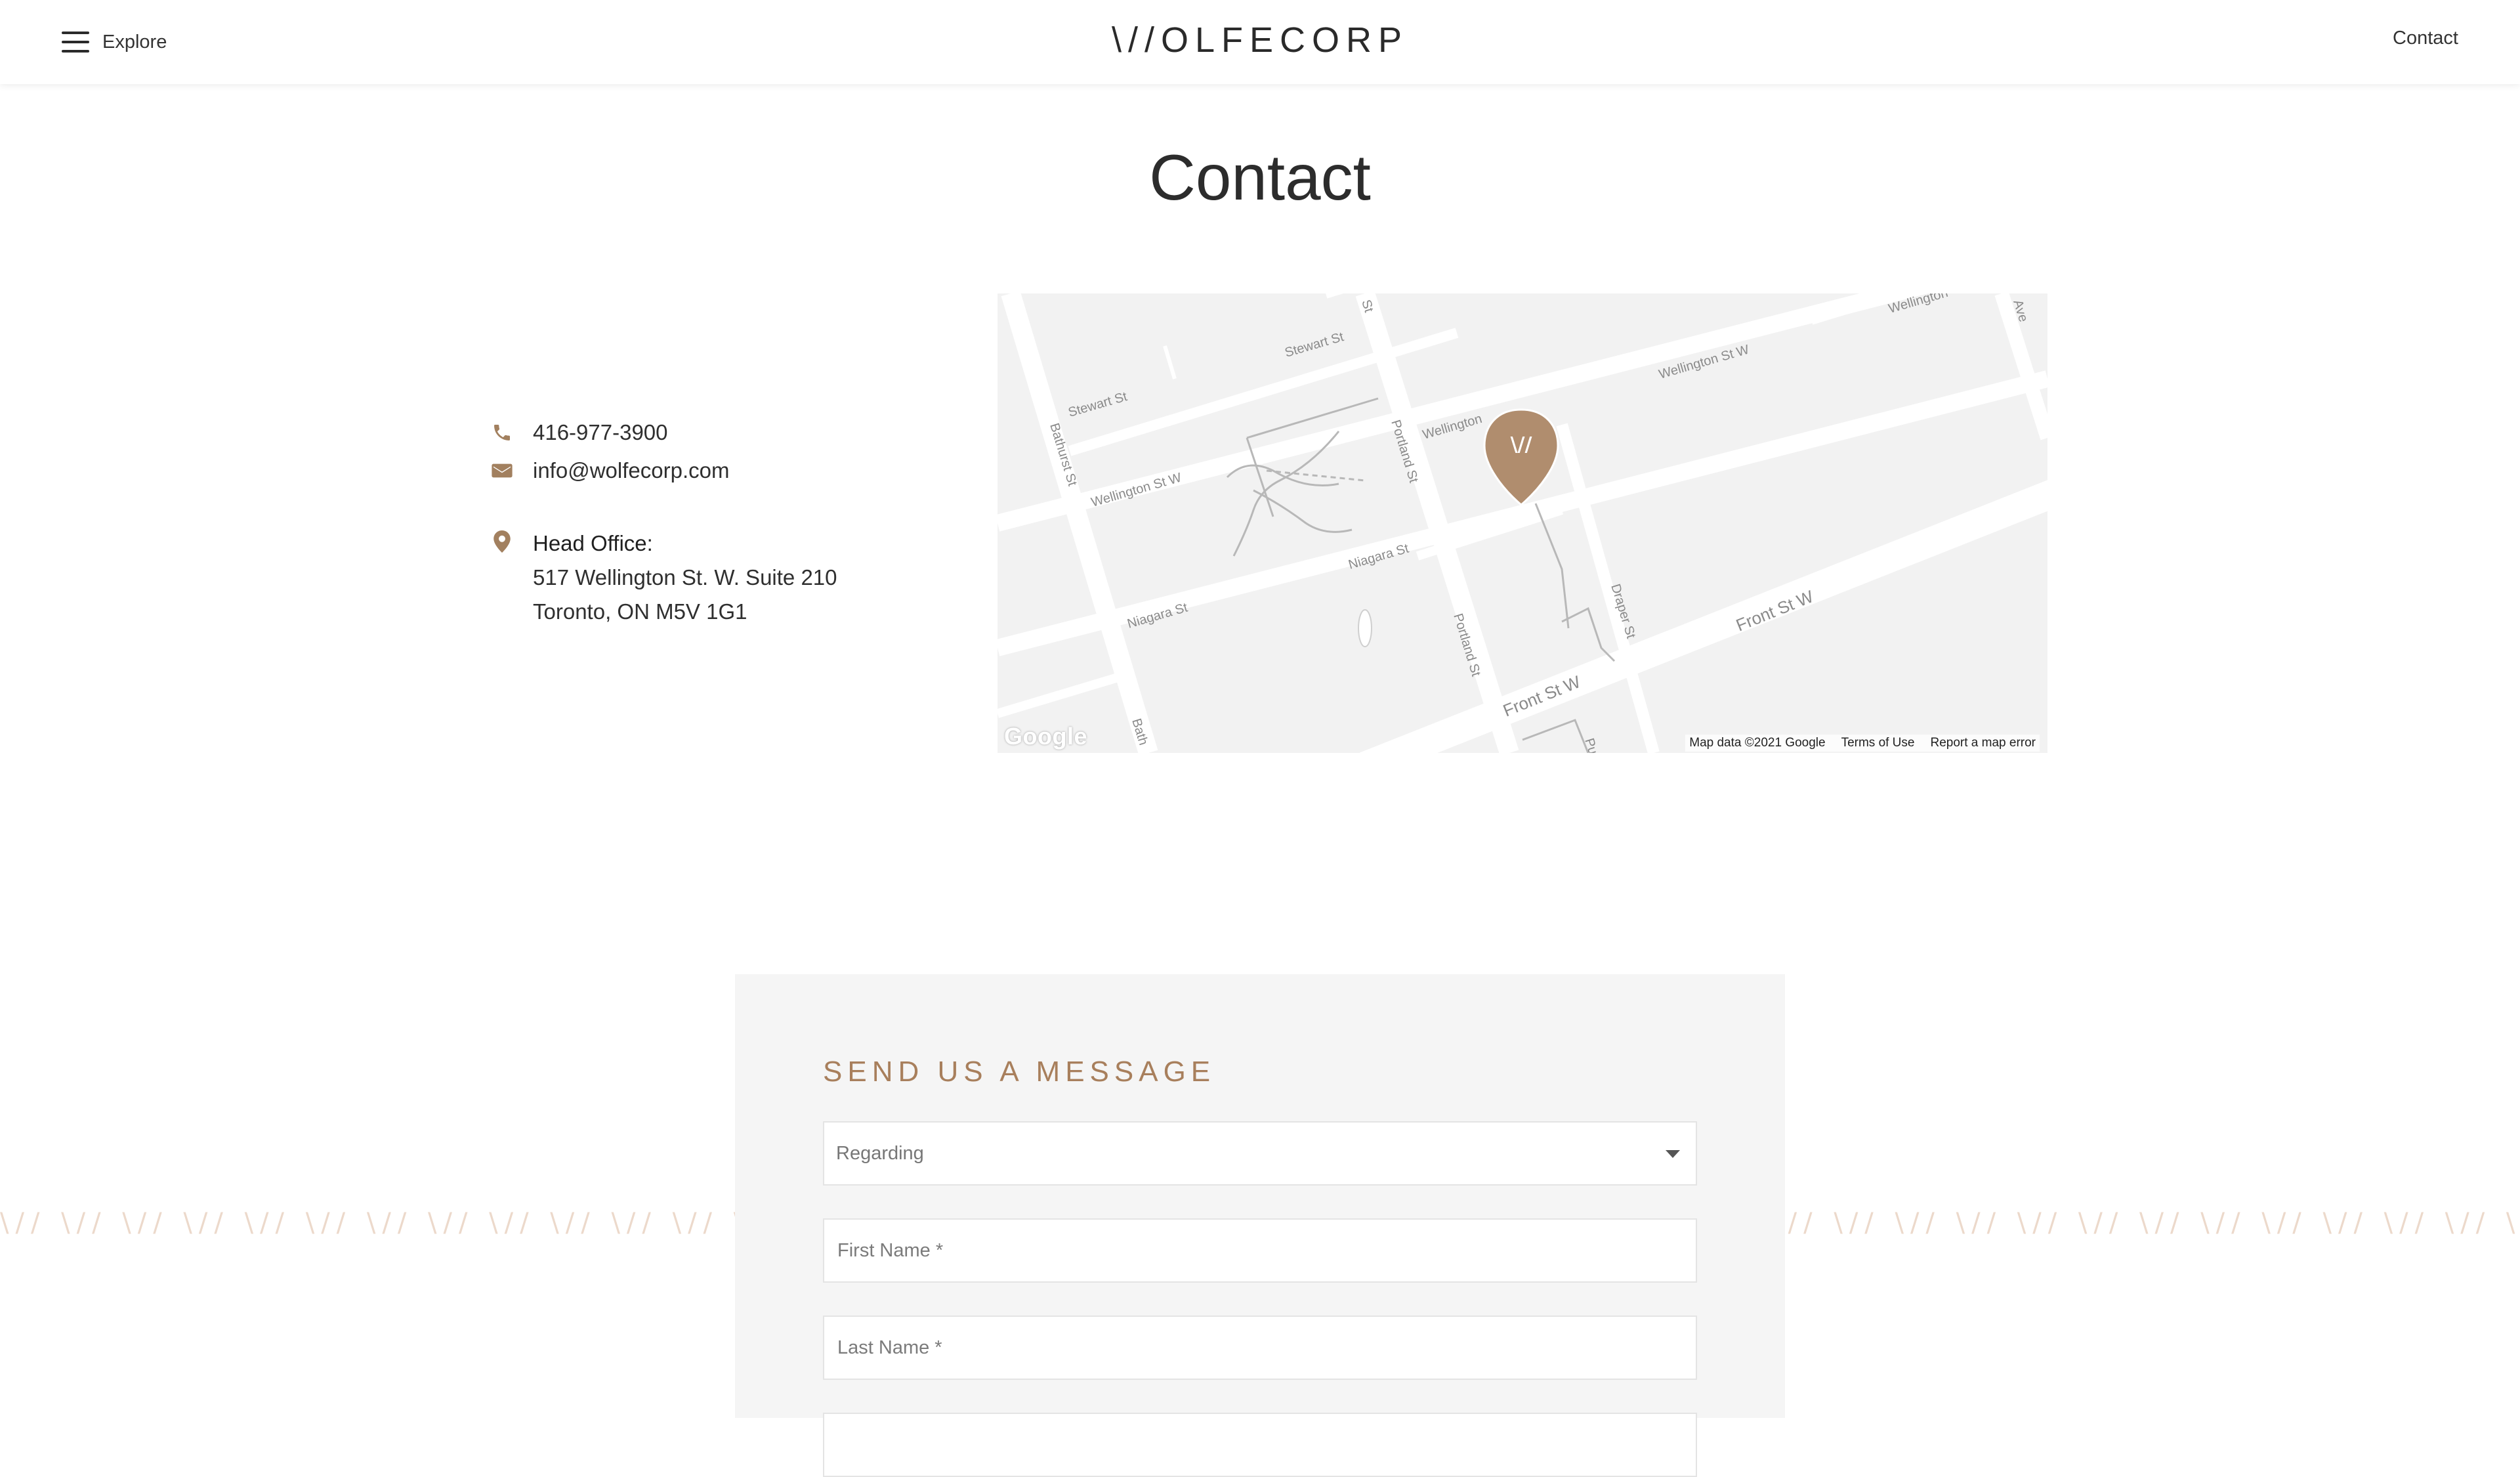 The height and width of the screenshot is (1477, 2520). Describe the element at coordinates (1045, 737) in the screenshot. I see `google-logo: Google` at that location.